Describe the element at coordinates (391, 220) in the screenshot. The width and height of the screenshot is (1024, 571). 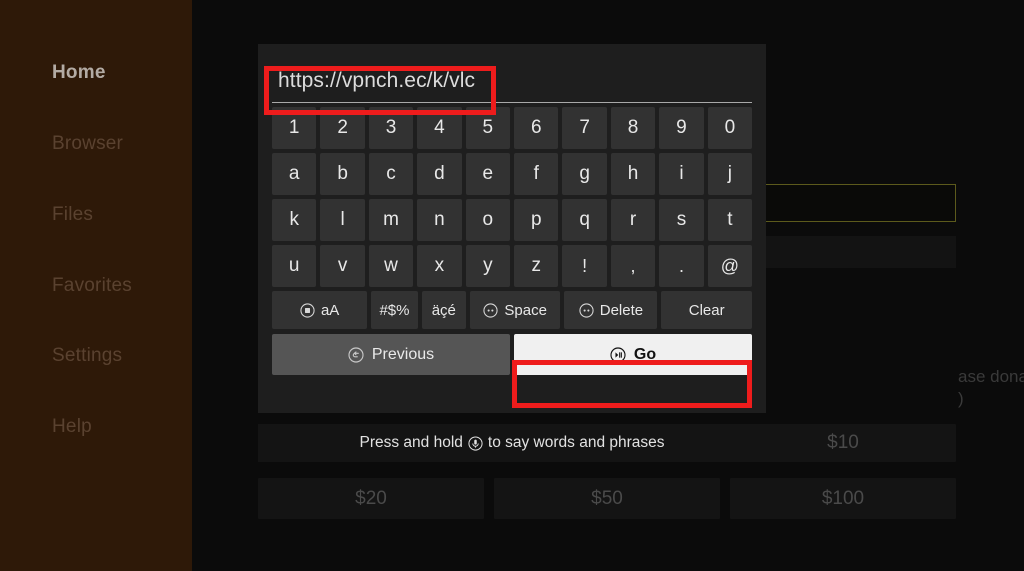
I see `key-m: m` at that location.